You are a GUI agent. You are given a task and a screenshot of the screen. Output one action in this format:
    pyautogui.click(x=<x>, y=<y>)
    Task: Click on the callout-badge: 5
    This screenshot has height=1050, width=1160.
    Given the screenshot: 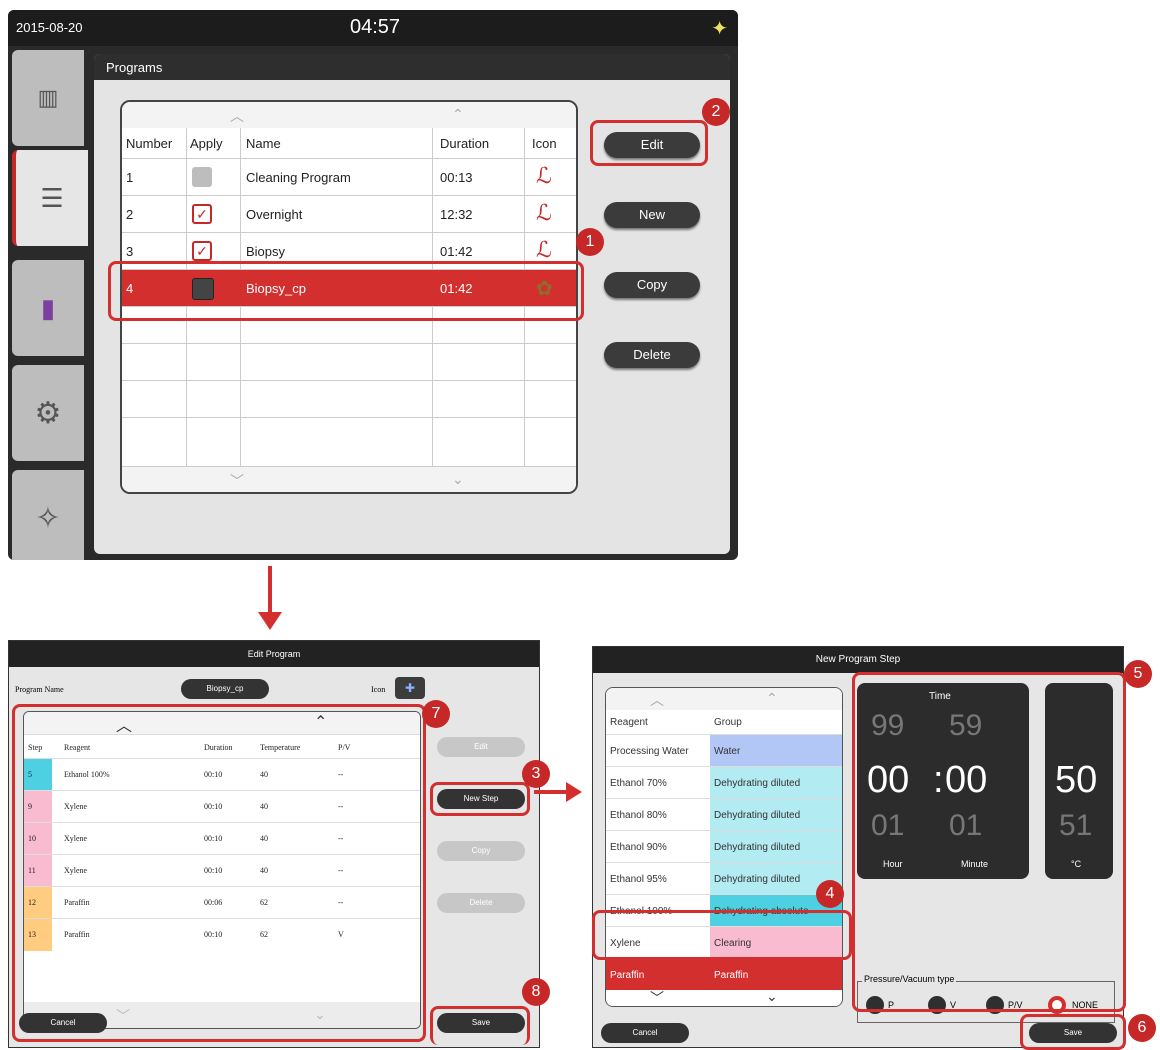 What is the action you would take?
    pyautogui.click(x=1138, y=674)
    